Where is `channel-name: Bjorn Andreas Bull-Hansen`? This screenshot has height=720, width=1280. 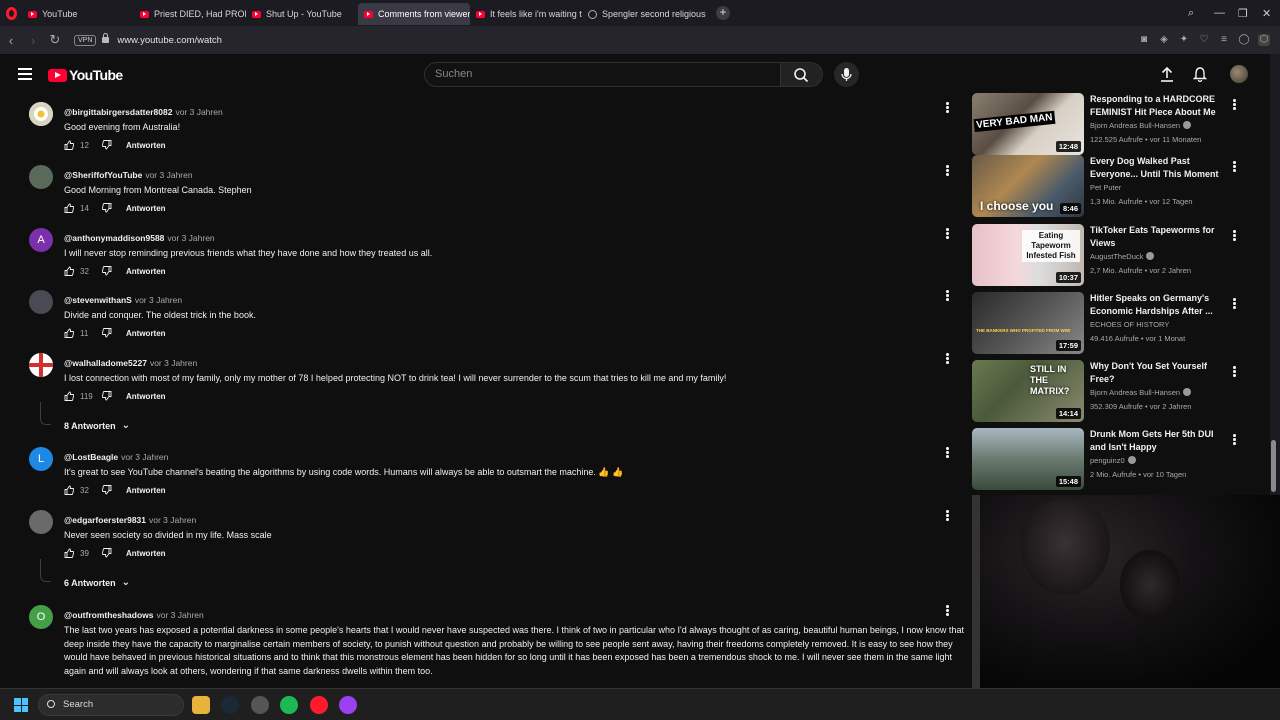
channel-name: Bjorn Andreas Bull-Hansen is located at coordinates (1141, 392).